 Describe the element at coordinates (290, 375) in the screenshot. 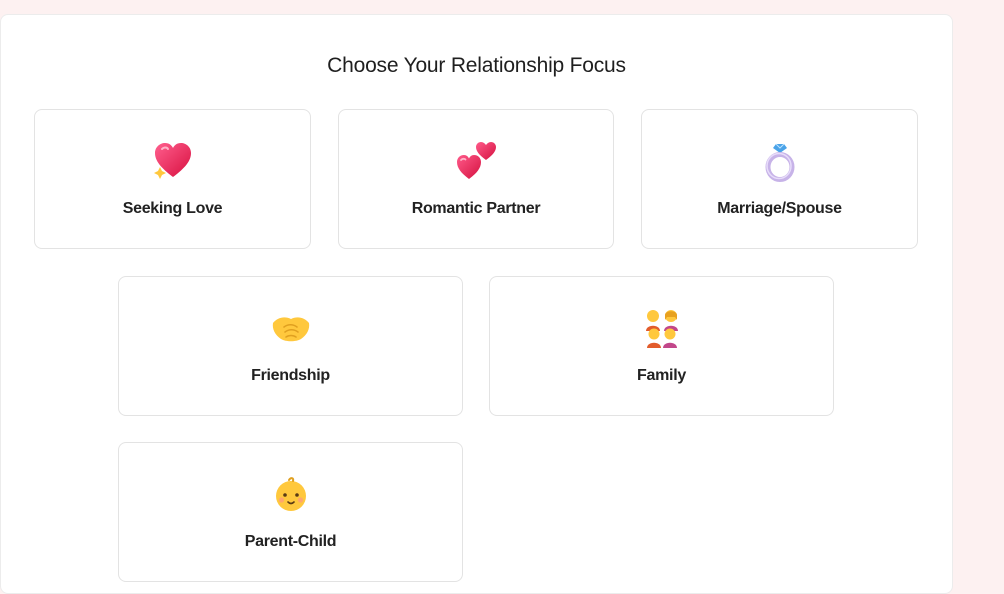

I see `option-label: Friendship` at that location.